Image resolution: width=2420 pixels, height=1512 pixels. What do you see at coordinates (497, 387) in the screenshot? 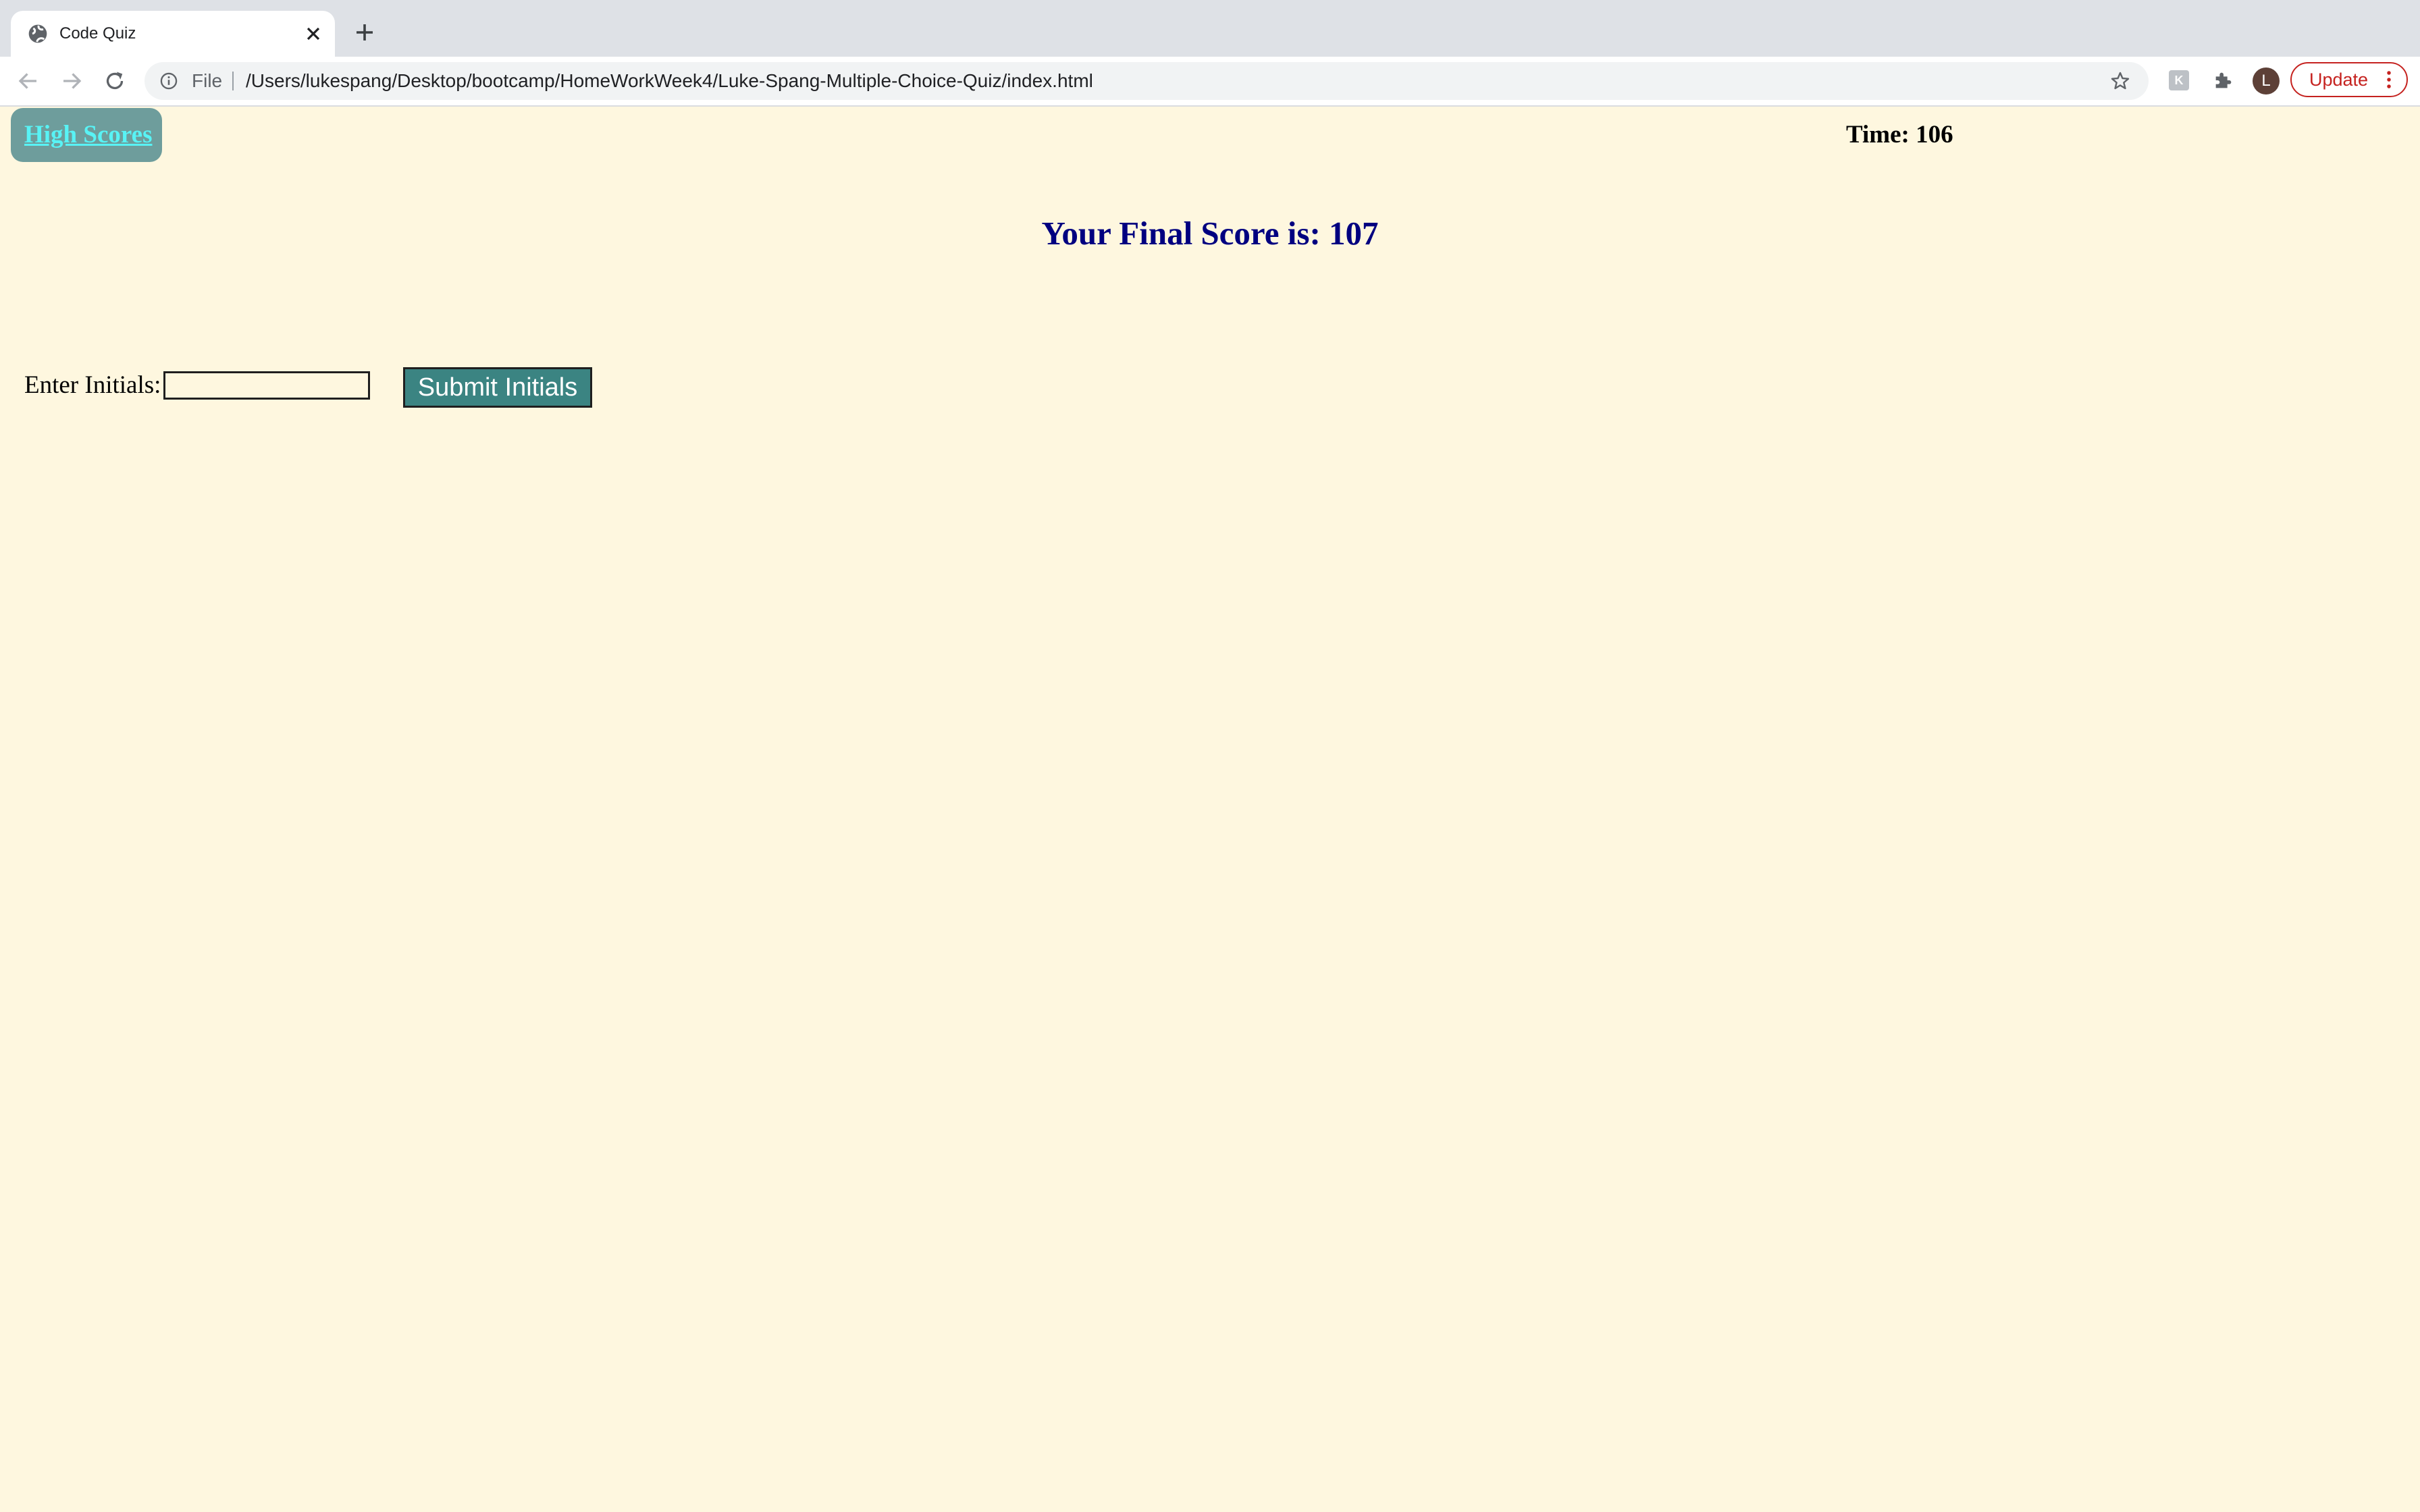
I see `submit-initials-button: Submit Initials` at bounding box center [497, 387].